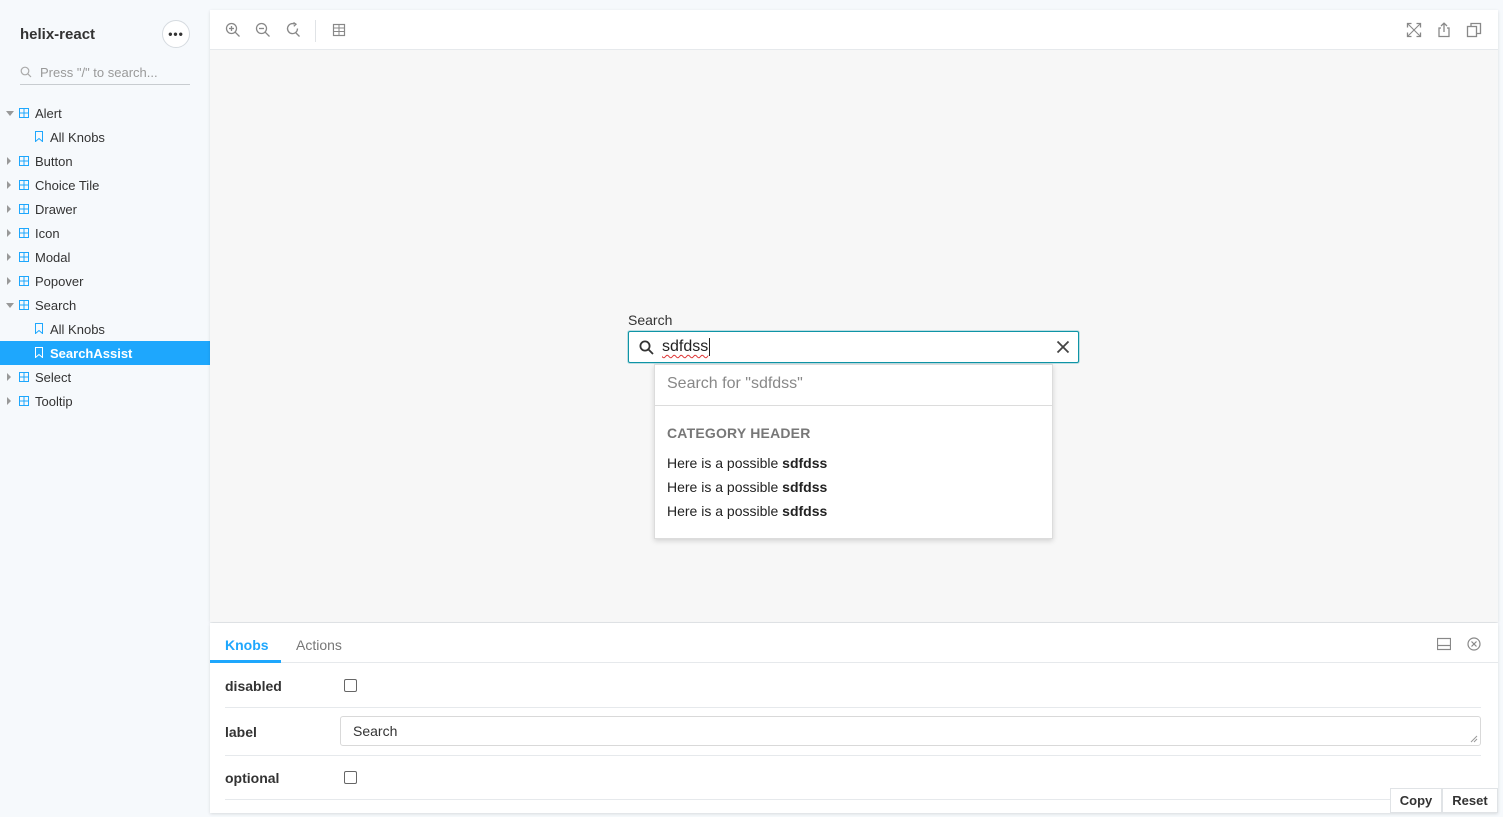 The image size is (1503, 817). Describe the element at coordinates (56, 305) in the screenshot. I see `tree-item-label: Search` at that location.